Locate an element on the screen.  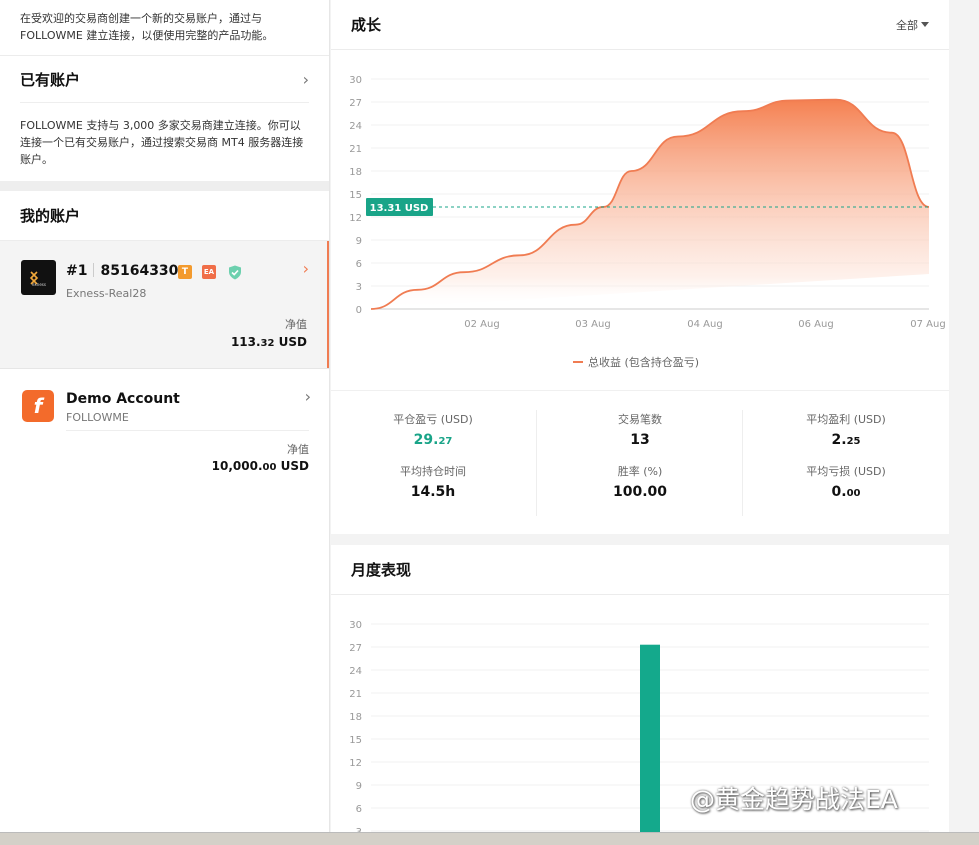
exness-logo: exness is located at coordinates (38, 277).